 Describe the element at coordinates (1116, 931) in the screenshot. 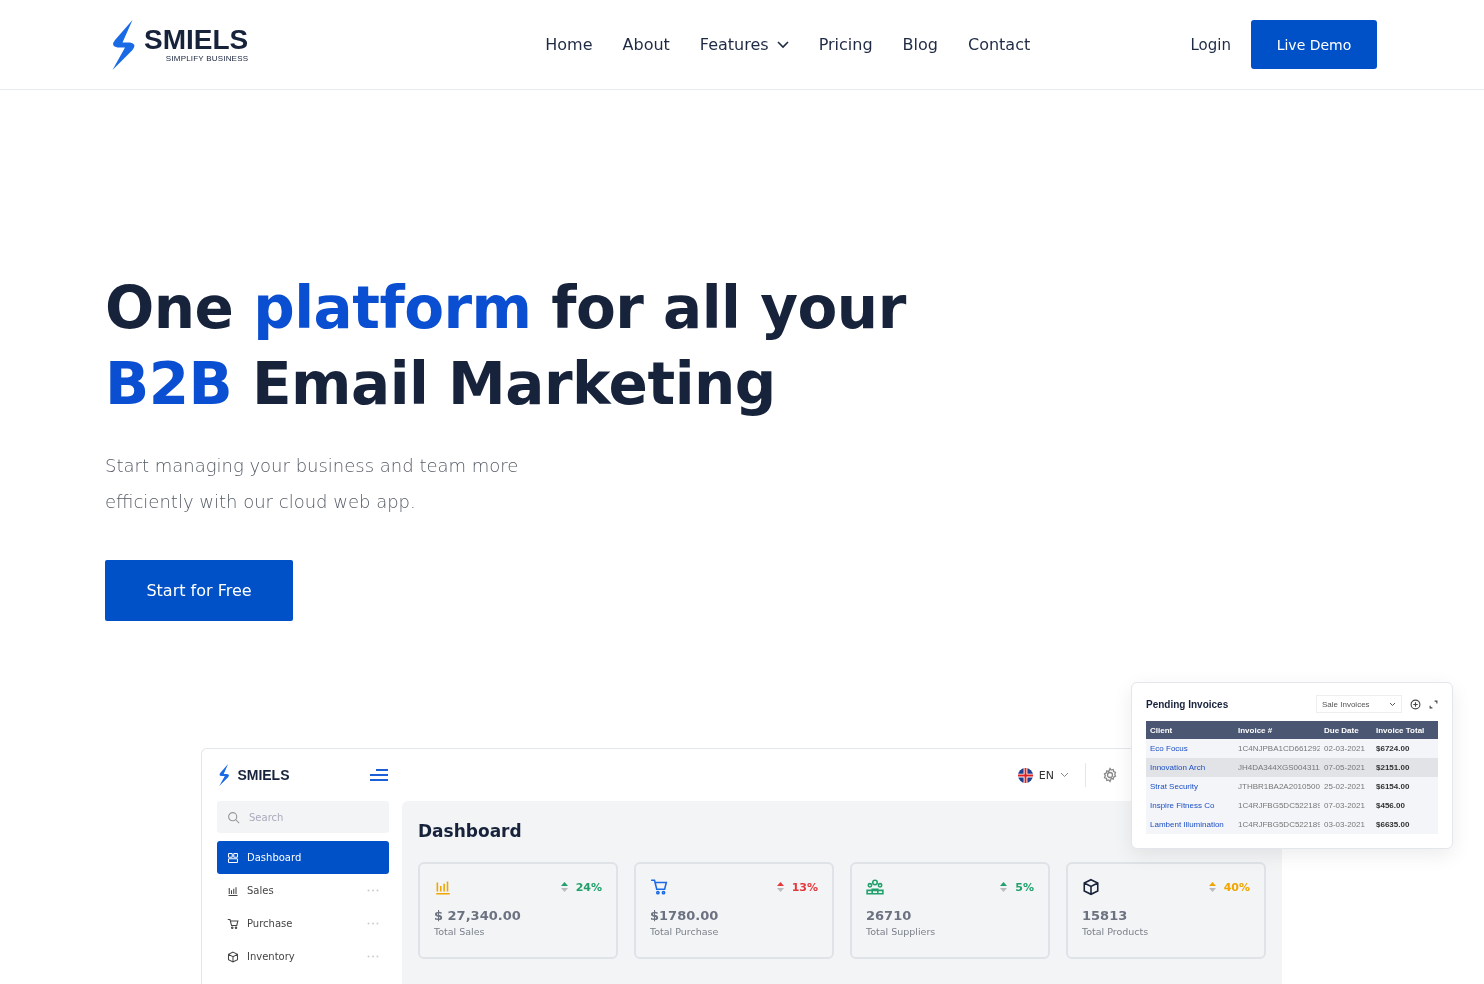

I see `stat-label: Total Products` at that location.